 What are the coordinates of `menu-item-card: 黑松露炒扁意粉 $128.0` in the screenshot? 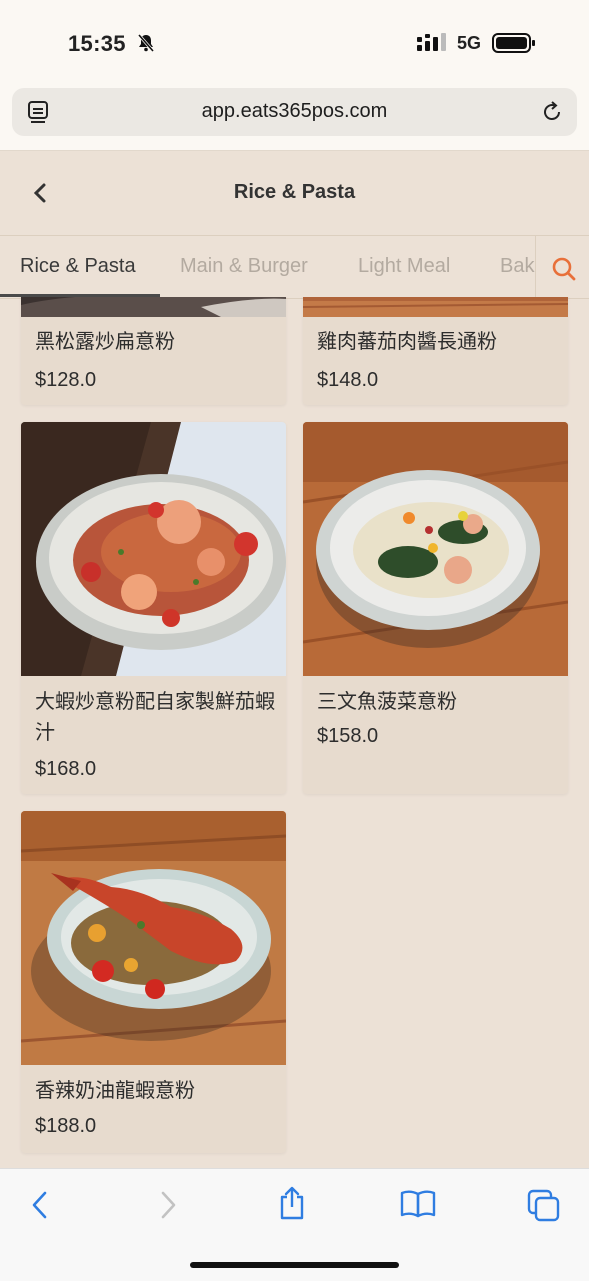 It's located at (153, 351).